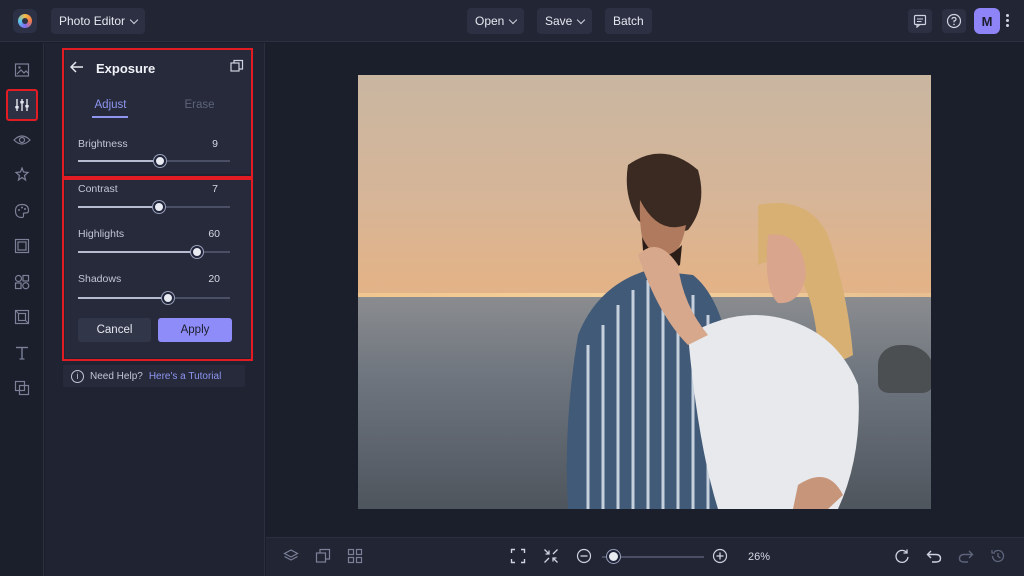 This screenshot has height=576, width=1024. I want to click on eye-icon, so click(22, 140).